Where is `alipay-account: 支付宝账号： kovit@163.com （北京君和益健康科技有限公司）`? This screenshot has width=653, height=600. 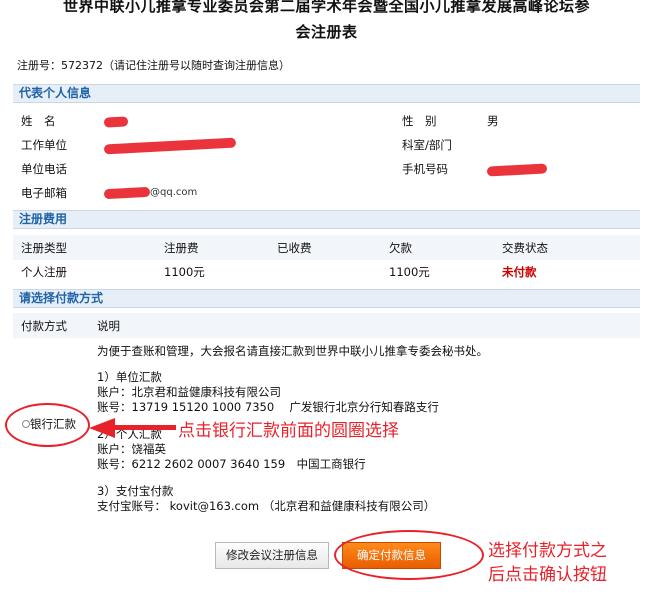 alipay-account: 支付宝账号： kovit@163.com （北京君和益健康科技有限公司） is located at coordinates (266, 506).